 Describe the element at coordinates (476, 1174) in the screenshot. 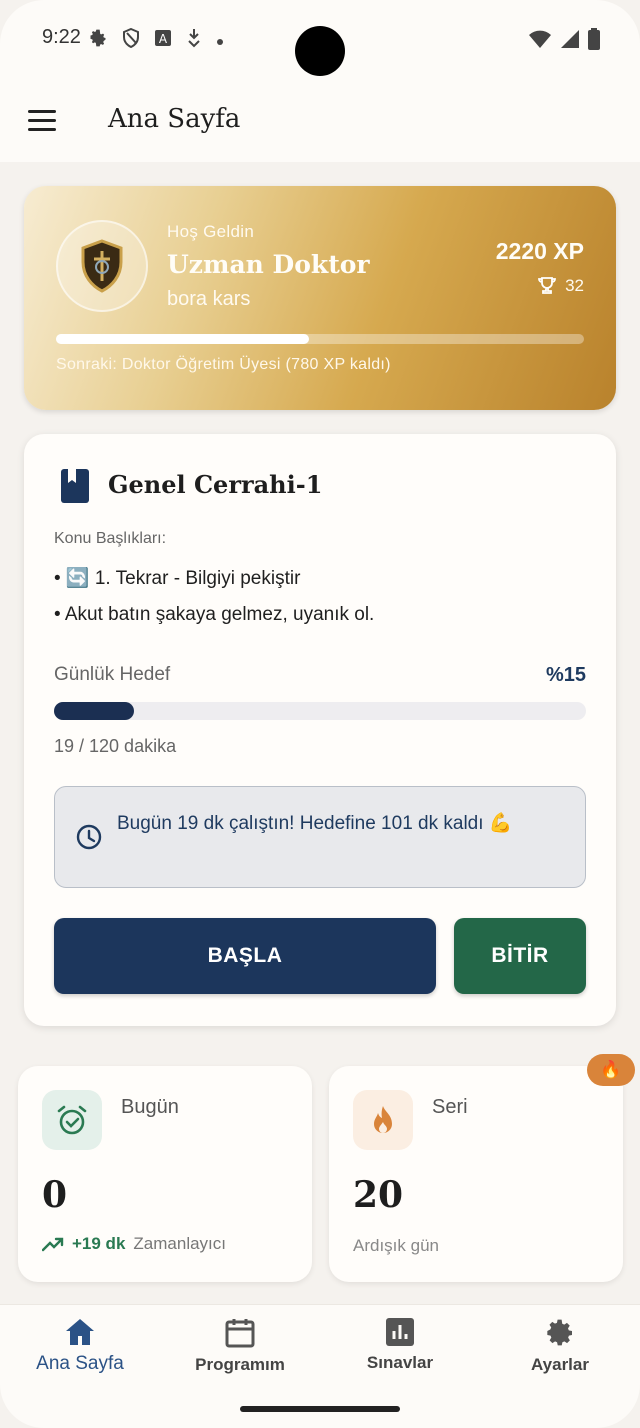

I see `streak-stat-card: Seri 20 Ardışık gün` at that location.